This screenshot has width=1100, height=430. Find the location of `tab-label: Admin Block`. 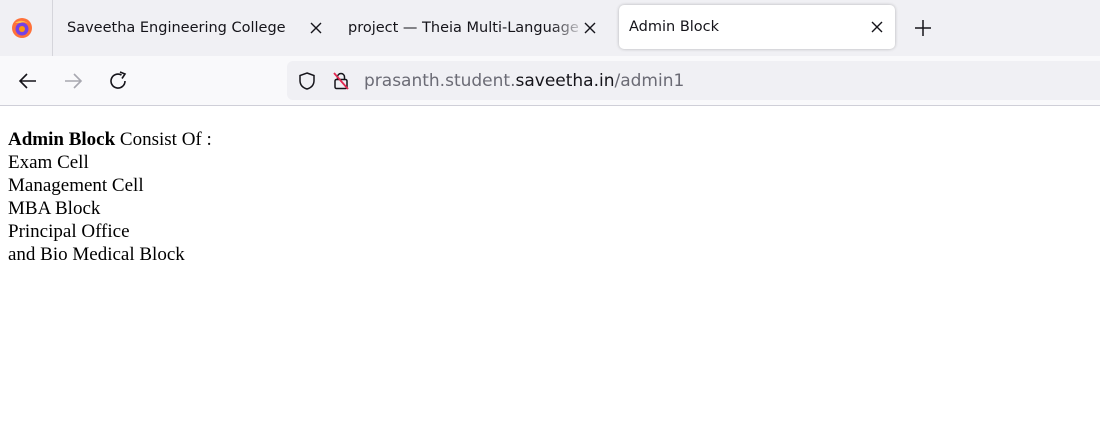

tab-label: Admin Block is located at coordinates (674, 27).